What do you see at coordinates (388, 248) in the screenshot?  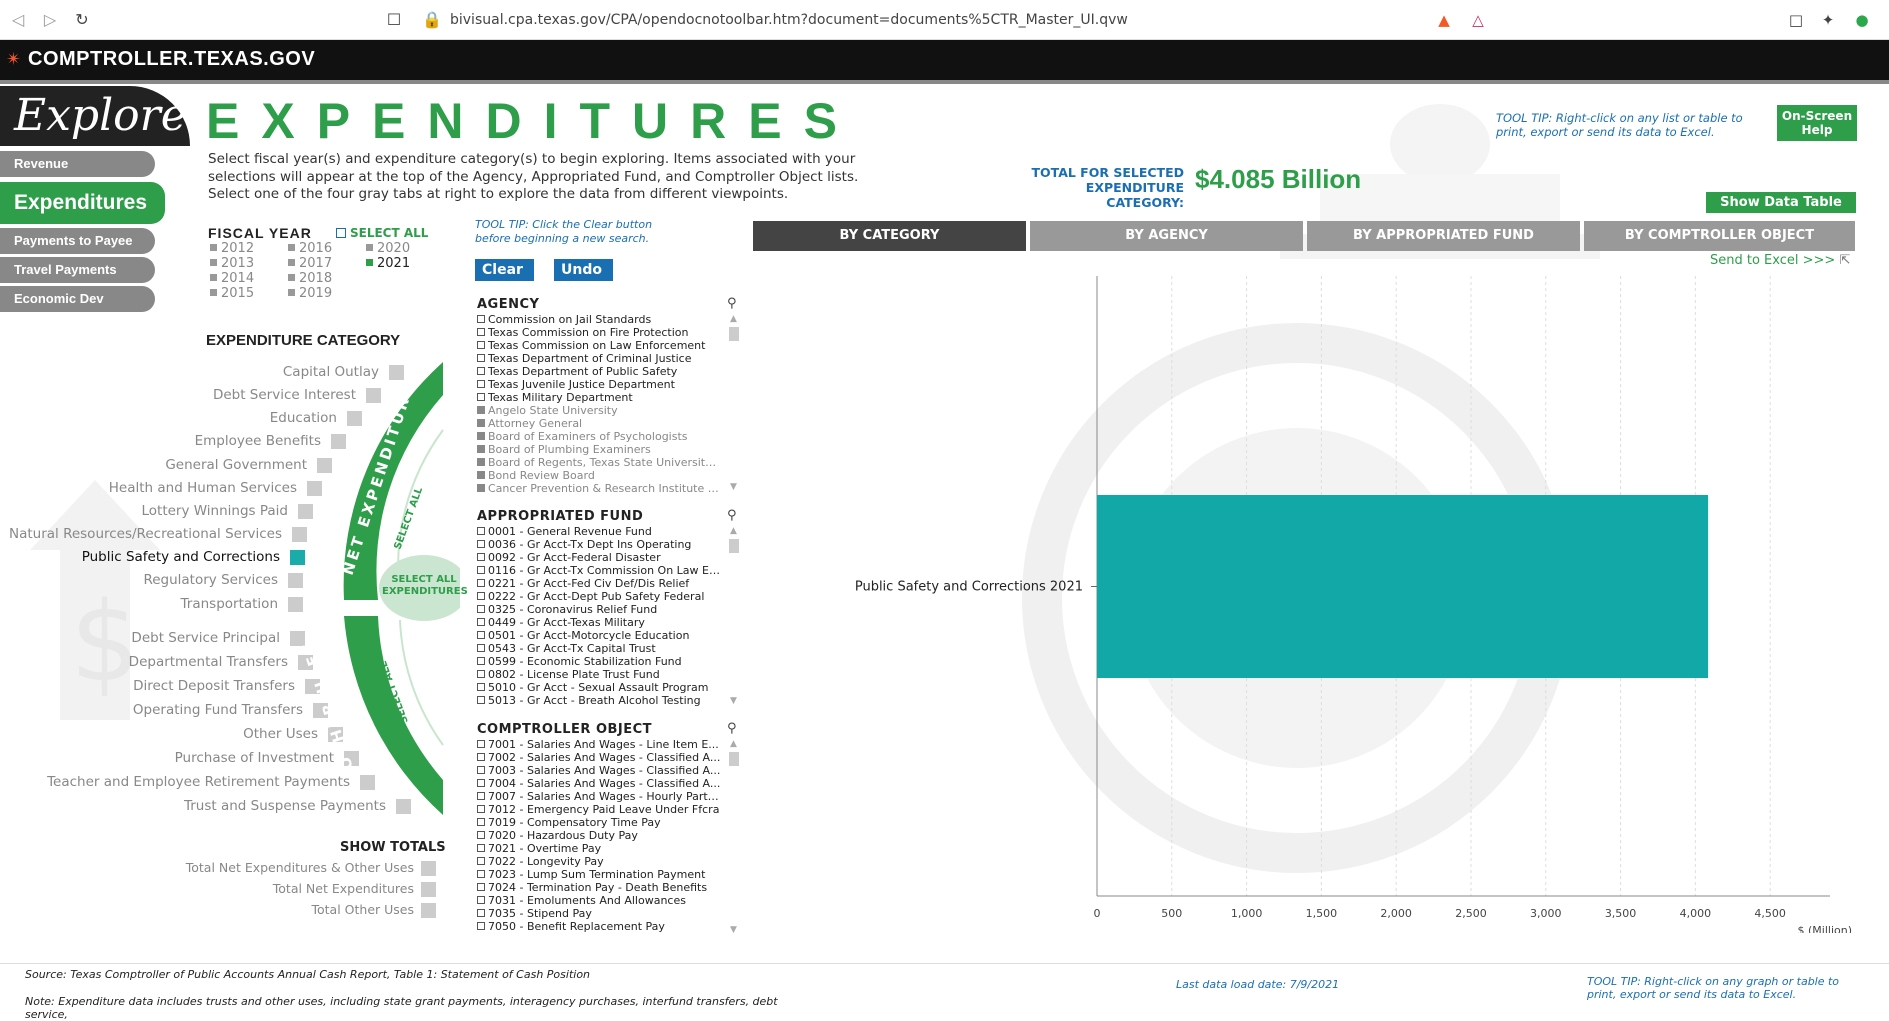 I see `fiscal-year-2020: 2020` at bounding box center [388, 248].